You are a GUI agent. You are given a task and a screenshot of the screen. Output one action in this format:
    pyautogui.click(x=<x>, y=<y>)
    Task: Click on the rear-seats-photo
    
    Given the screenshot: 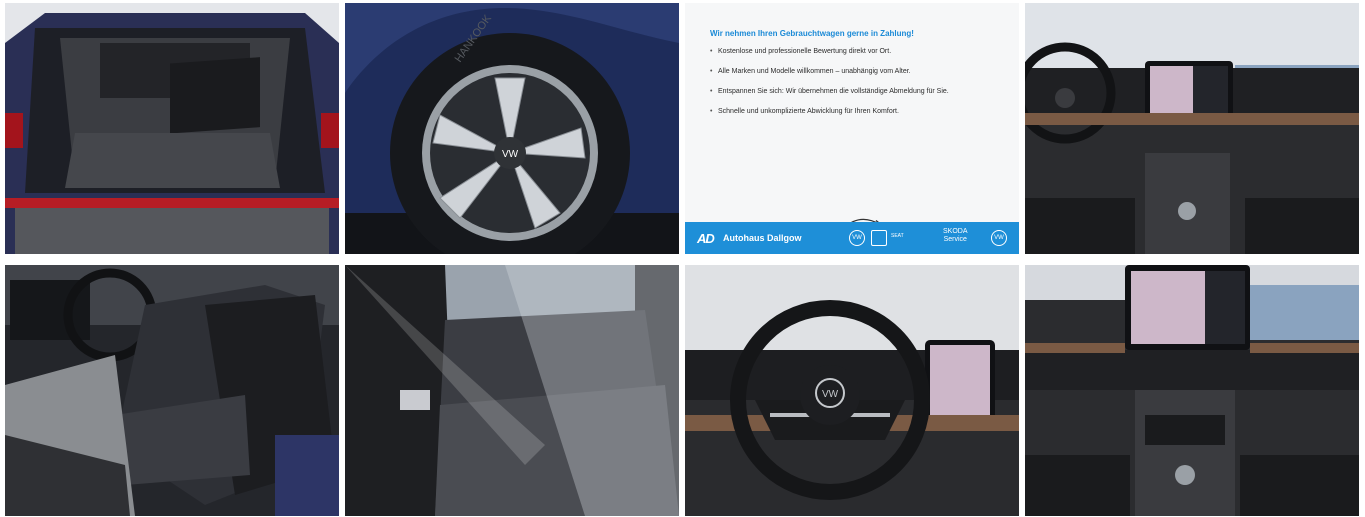 What is the action you would take?
    pyautogui.click(x=512, y=390)
    